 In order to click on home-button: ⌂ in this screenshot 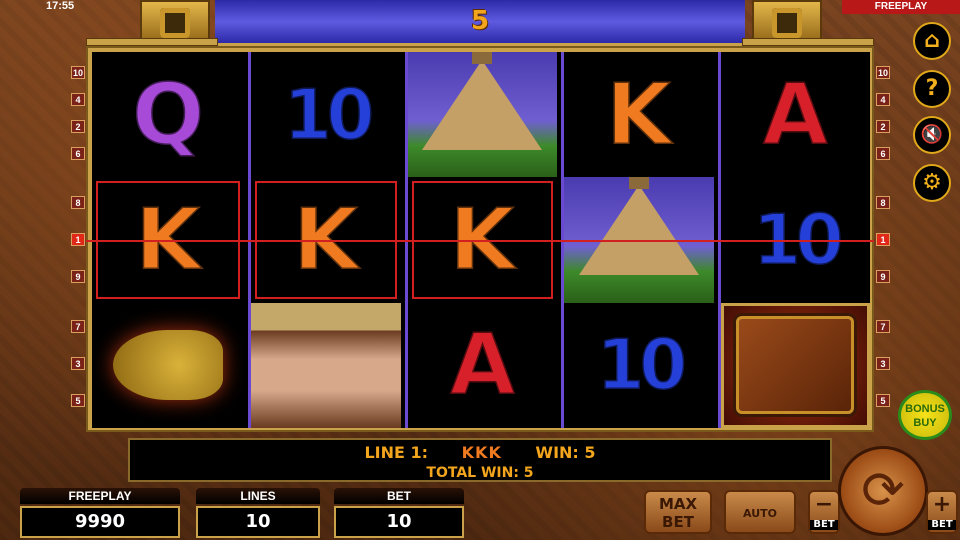, I will do `click(932, 41)`.